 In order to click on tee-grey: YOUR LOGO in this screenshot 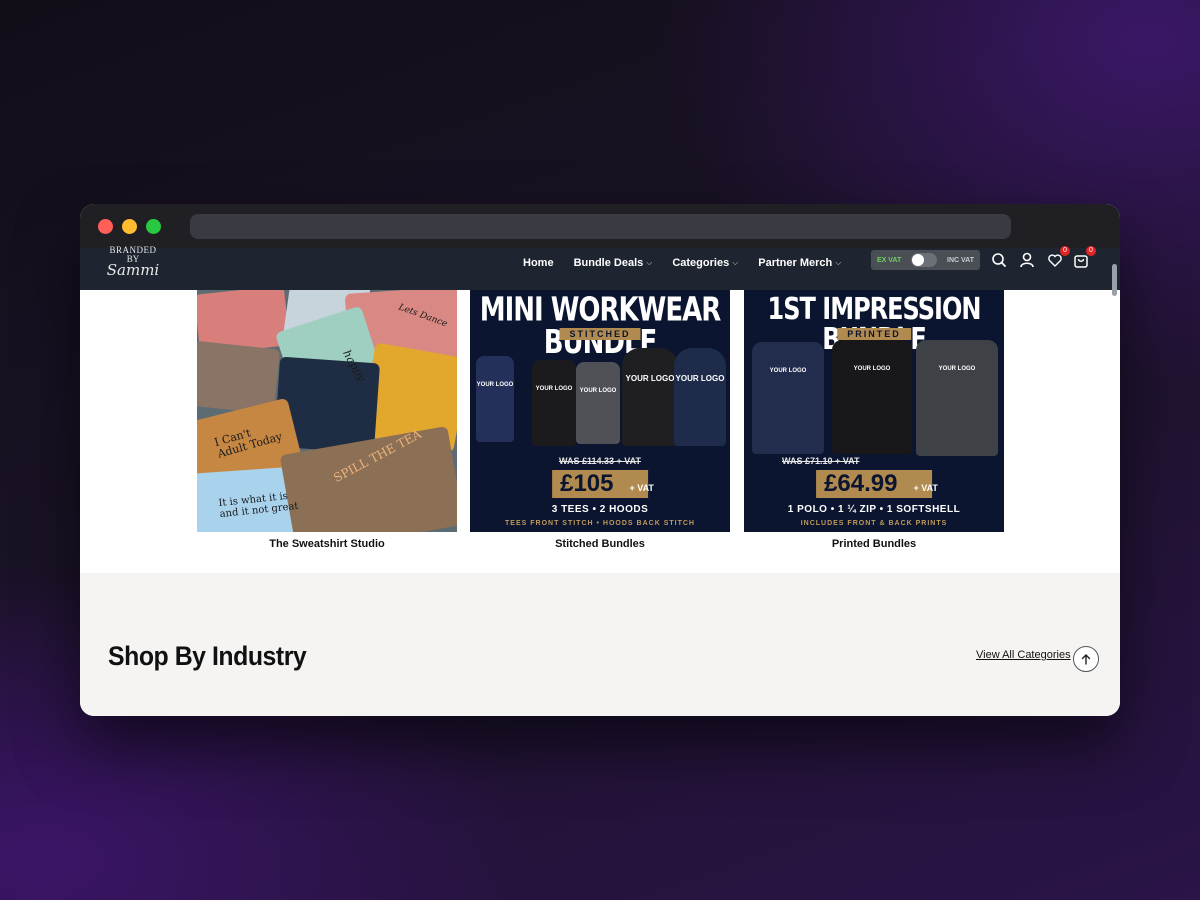, I will do `click(598, 403)`.